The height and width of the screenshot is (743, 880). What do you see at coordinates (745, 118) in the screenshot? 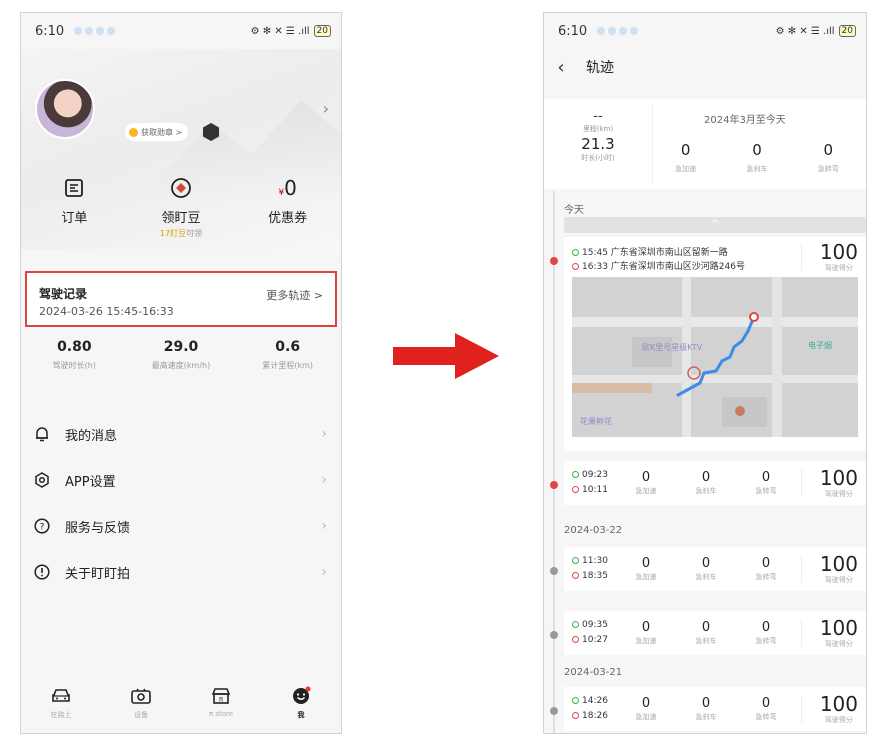
I see `summary-period: 2024年3月至今天` at bounding box center [745, 118].